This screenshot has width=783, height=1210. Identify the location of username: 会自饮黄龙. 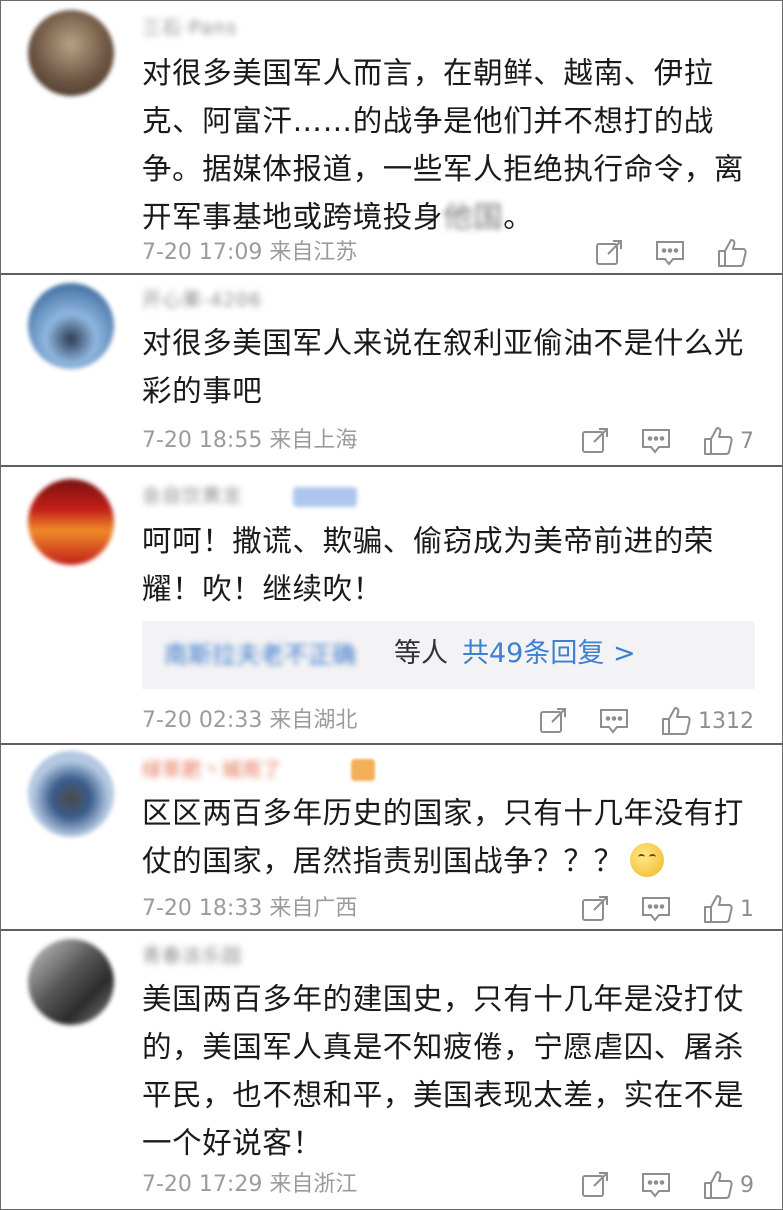
(192, 496).